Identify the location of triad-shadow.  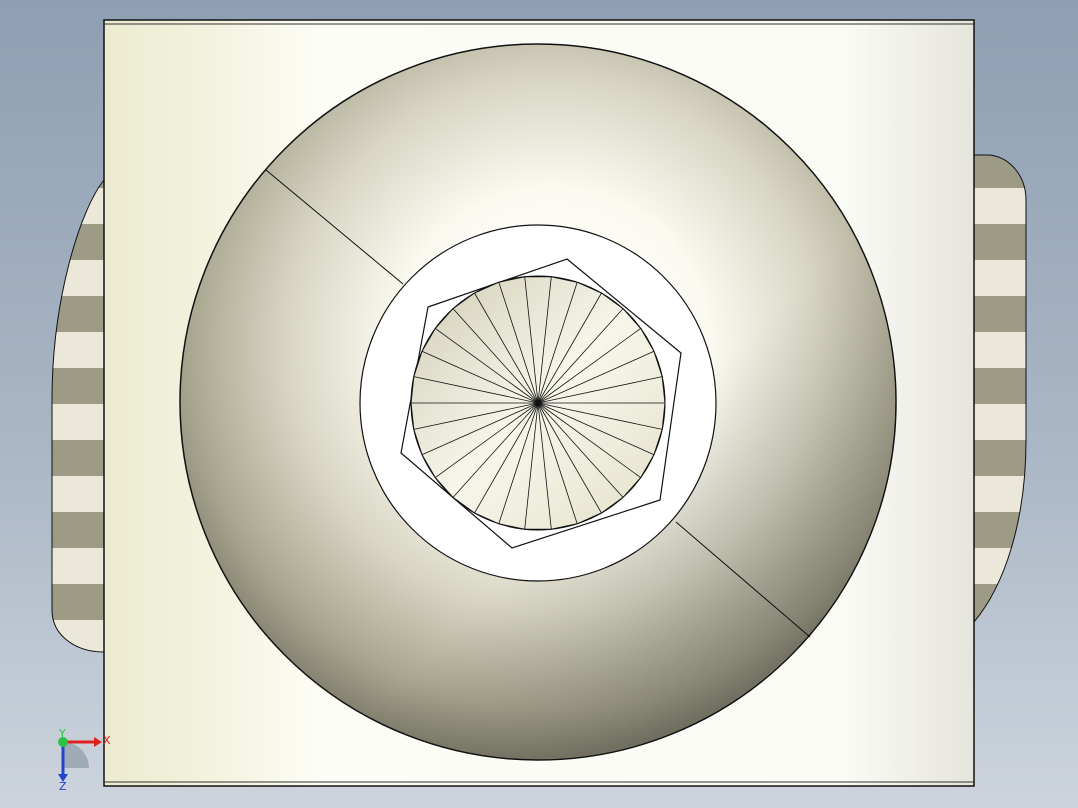
(76, 755).